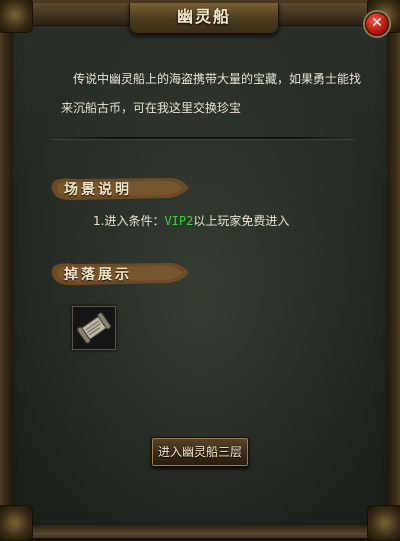 The image size is (400, 541). Describe the element at coordinates (392, 272) in the screenshot. I see `frame-right-border` at that location.